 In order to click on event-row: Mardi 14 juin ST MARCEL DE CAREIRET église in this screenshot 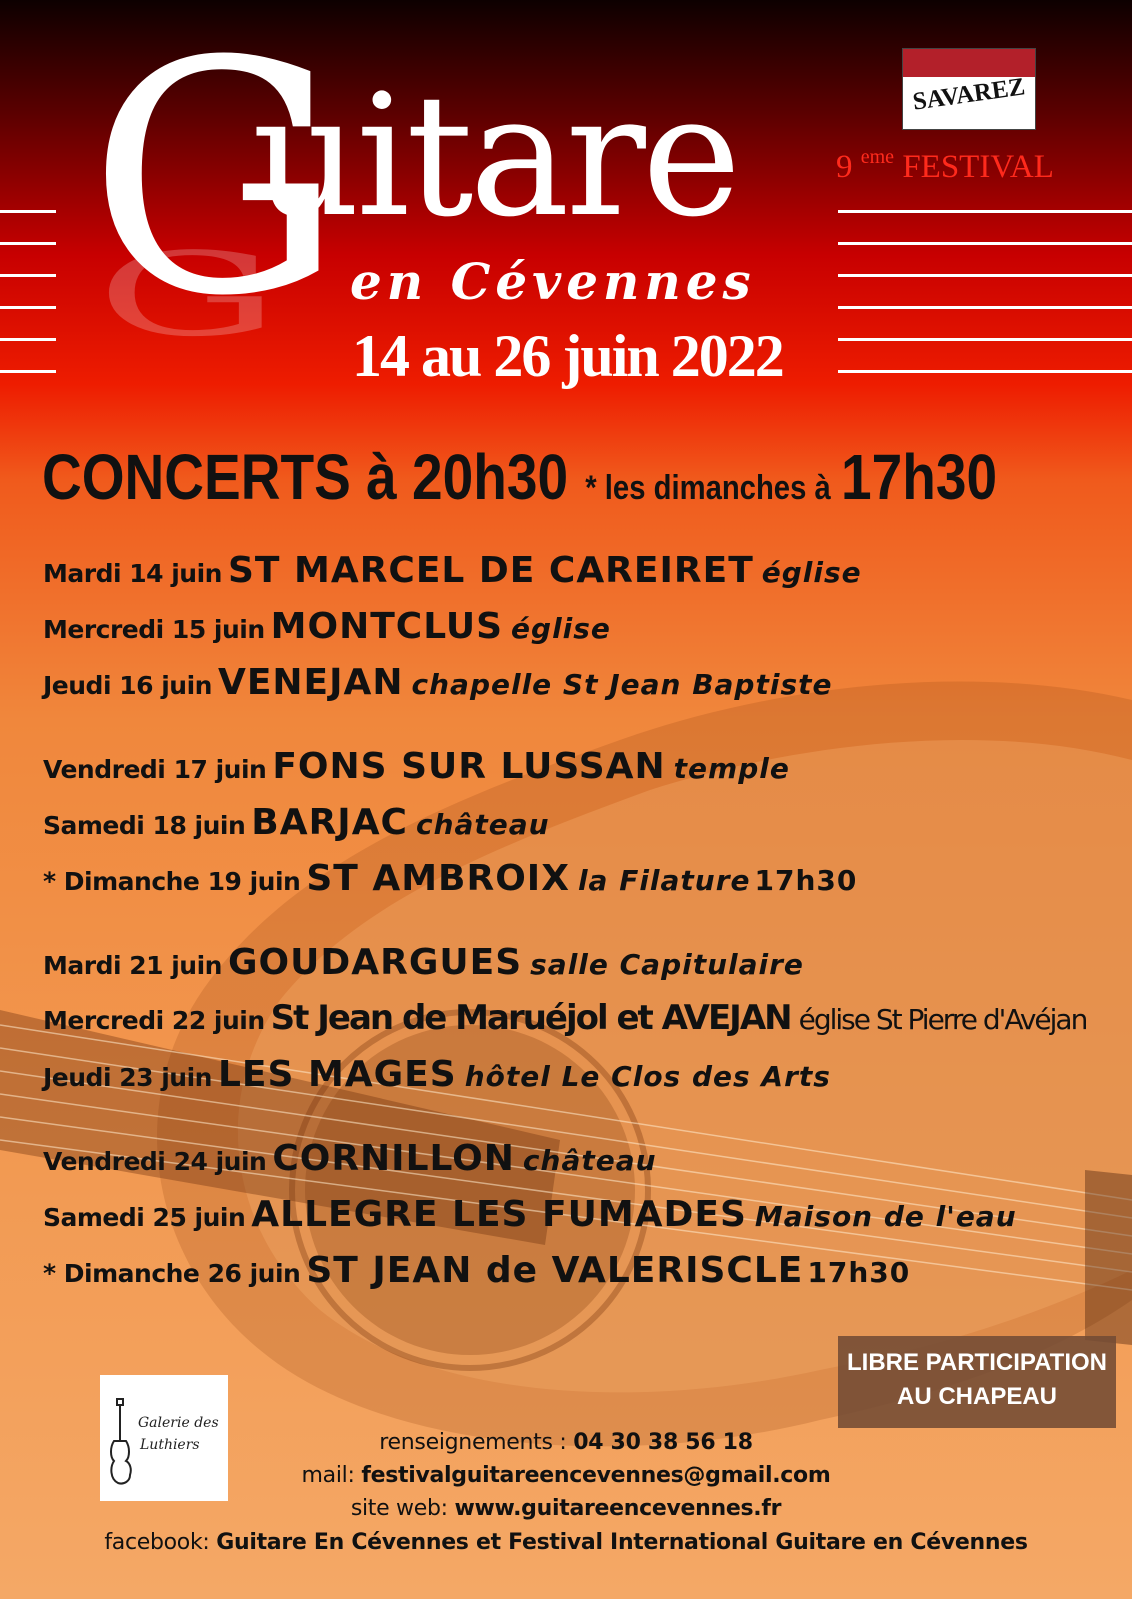, I will do `click(452, 570)`.